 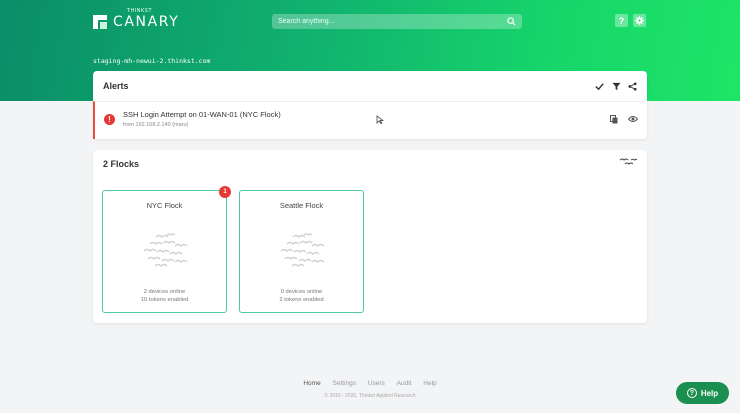 I want to click on mouse-cursor-icon, so click(x=380, y=119).